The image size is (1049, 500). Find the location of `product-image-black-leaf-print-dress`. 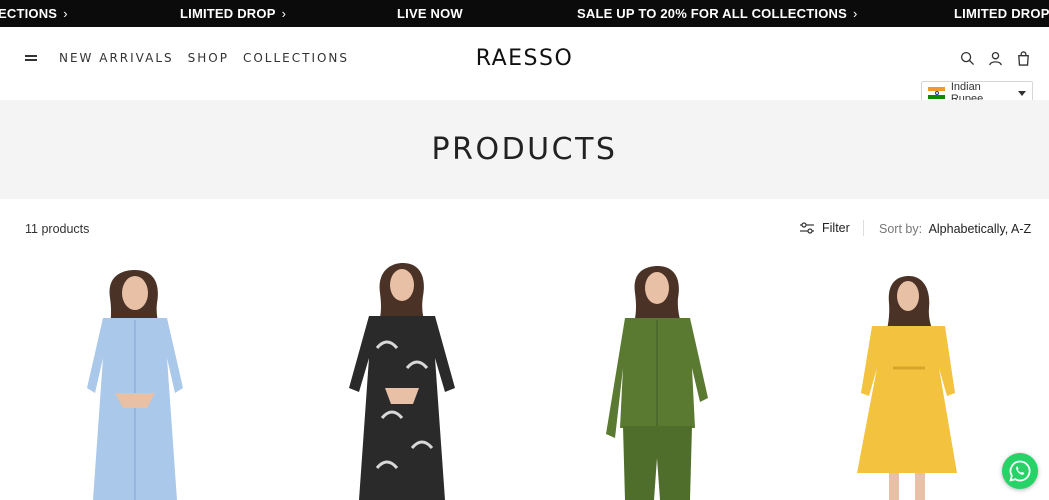

product-image-black-leaf-print-dress is located at coordinates (397, 379).